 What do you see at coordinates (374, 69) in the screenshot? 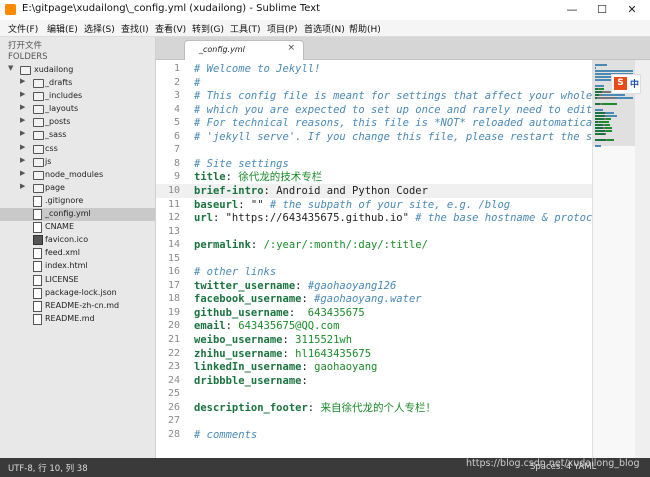
I see `code-line: 1 # Welcome to Jekyll!` at bounding box center [374, 69].